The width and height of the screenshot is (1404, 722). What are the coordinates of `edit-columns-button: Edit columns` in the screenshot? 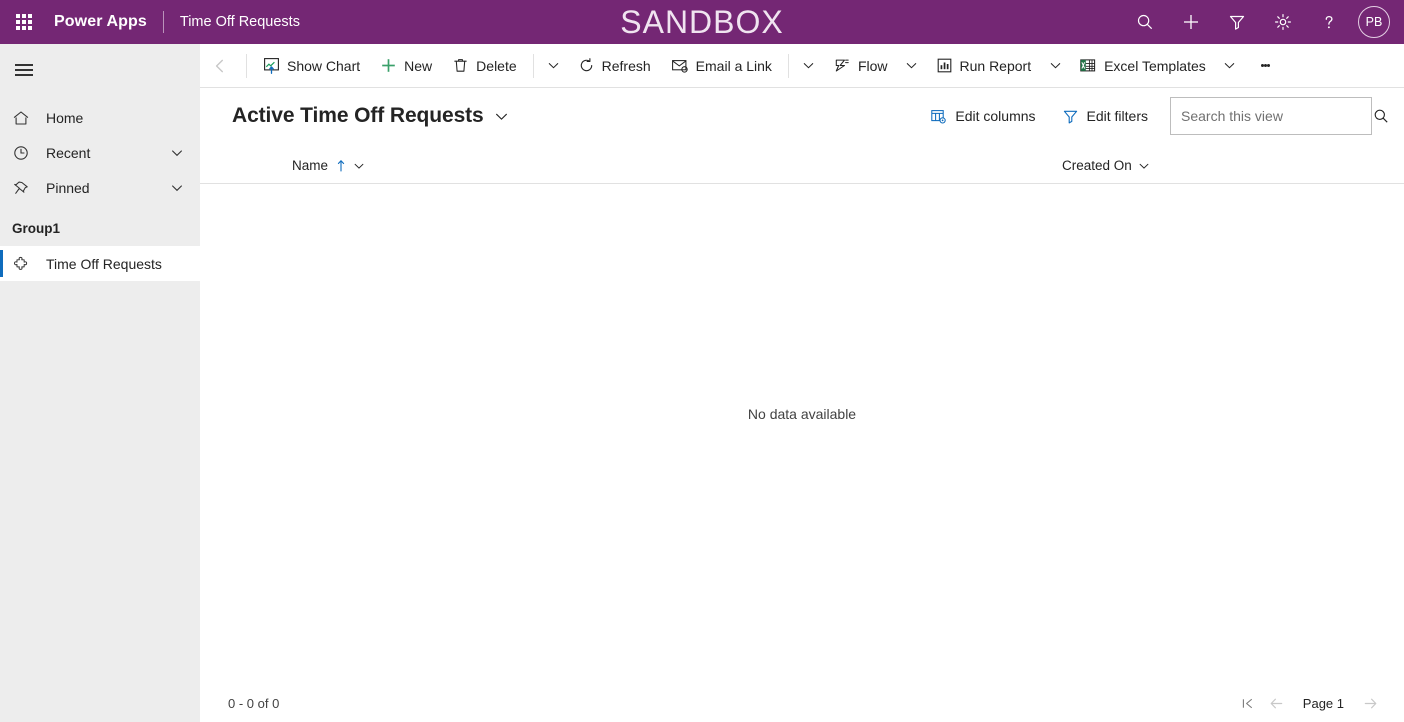 It's located at (982, 116).